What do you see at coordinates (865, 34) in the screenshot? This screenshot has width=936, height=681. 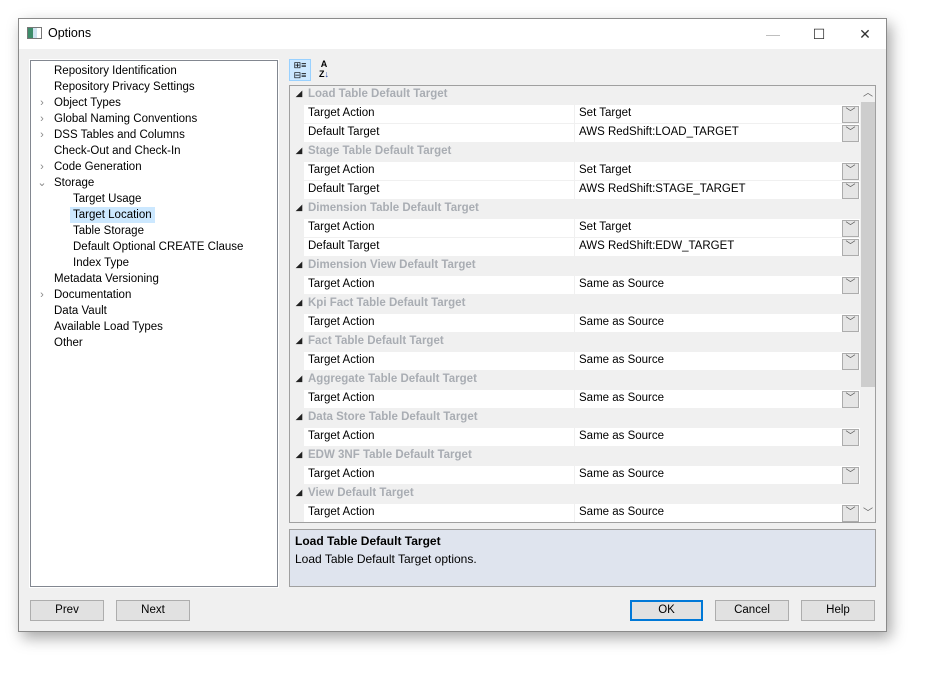 I see `close-button: ✕` at bounding box center [865, 34].